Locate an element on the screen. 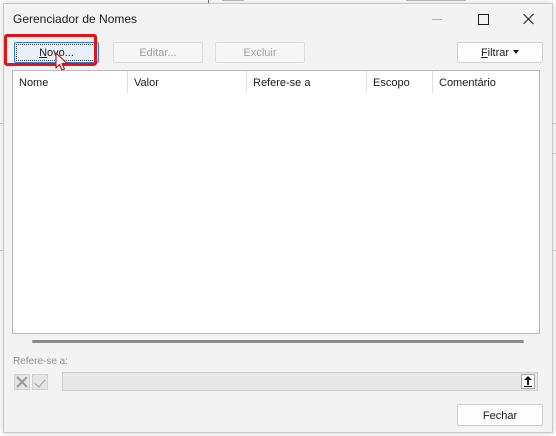  minimize-button is located at coordinates (437, 19).